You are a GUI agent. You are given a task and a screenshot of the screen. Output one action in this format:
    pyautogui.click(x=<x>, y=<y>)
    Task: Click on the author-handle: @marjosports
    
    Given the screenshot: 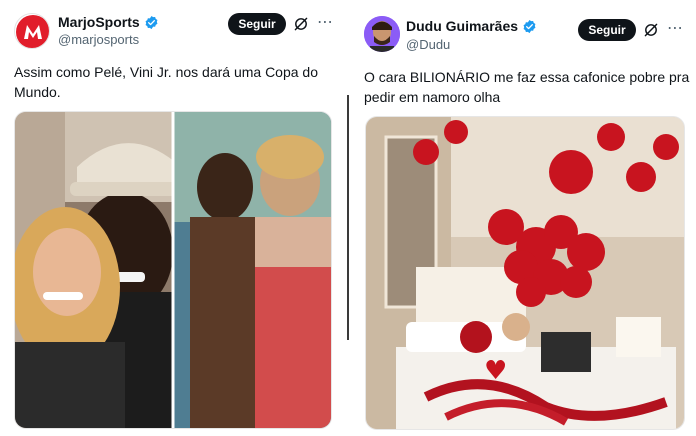 What is the action you would take?
    pyautogui.click(x=98, y=39)
    